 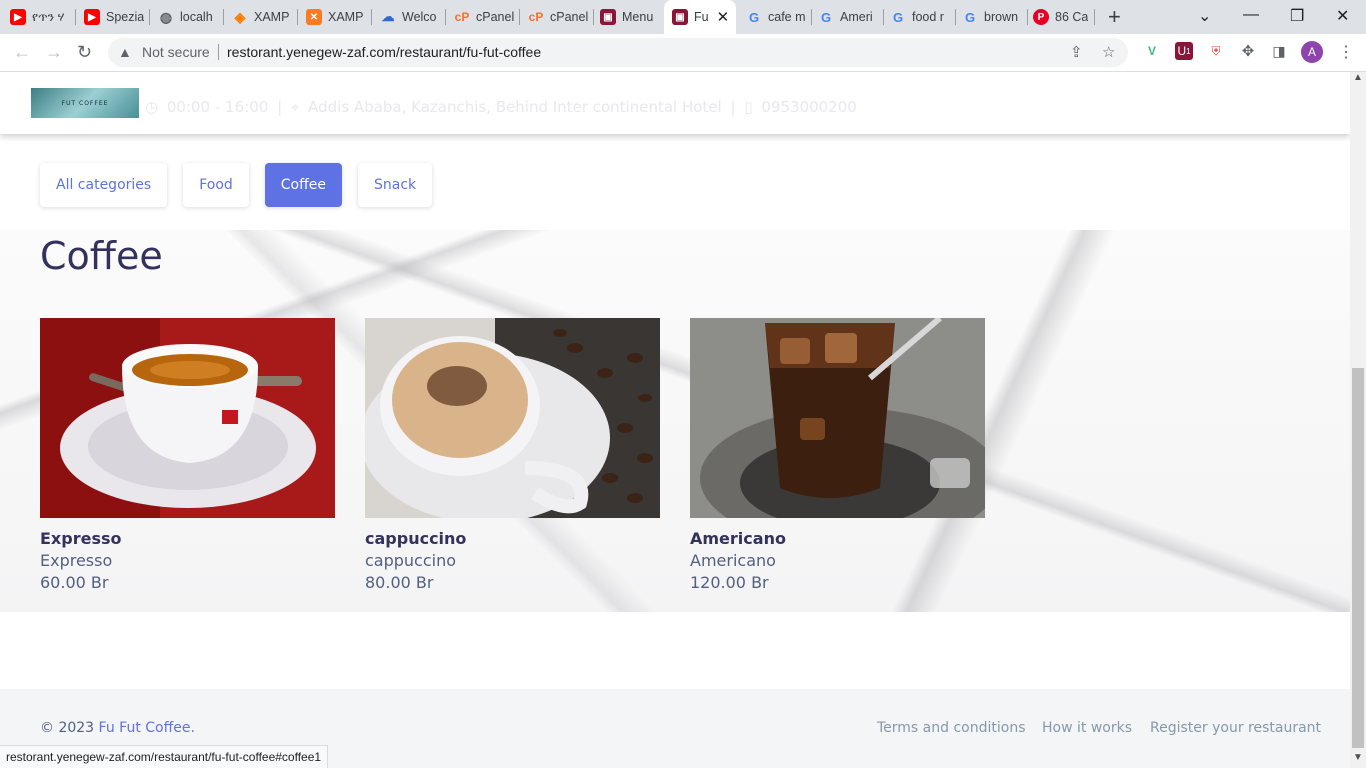 I want to click on browser-tab: ◈ XAMP, so click(x=265, y=17).